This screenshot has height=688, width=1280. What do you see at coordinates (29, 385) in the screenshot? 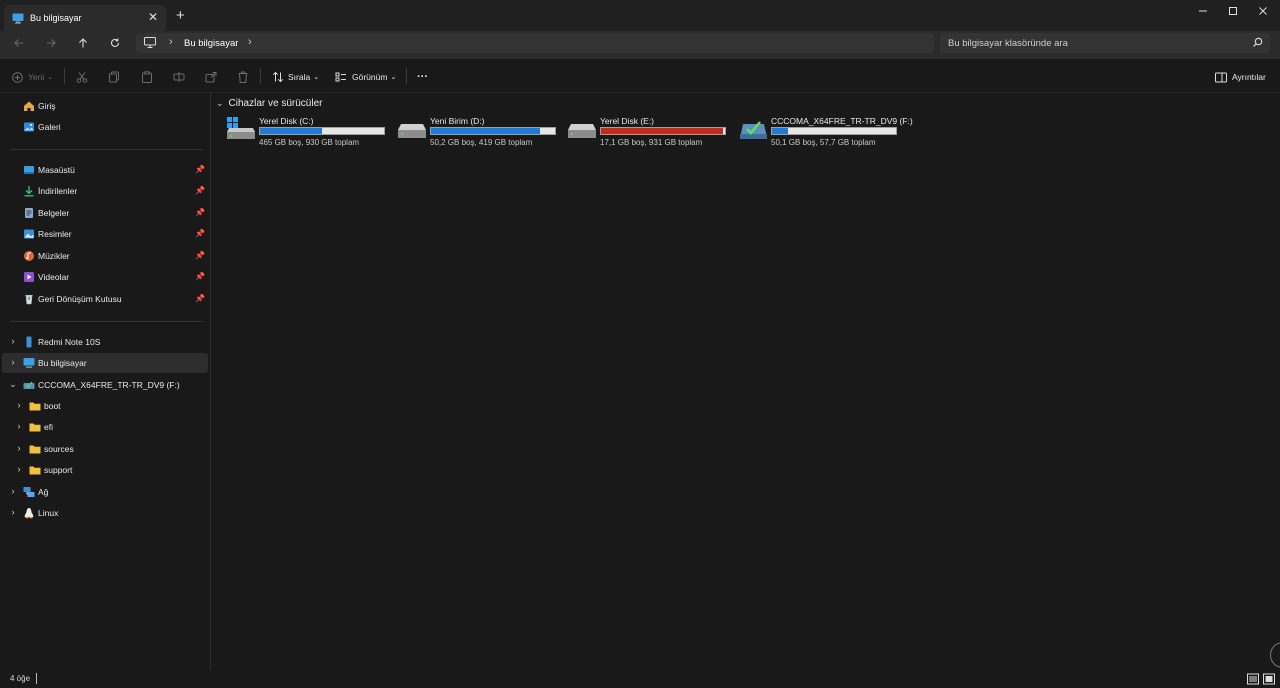
I see `dvd-drive-icon` at bounding box center [29, 385].